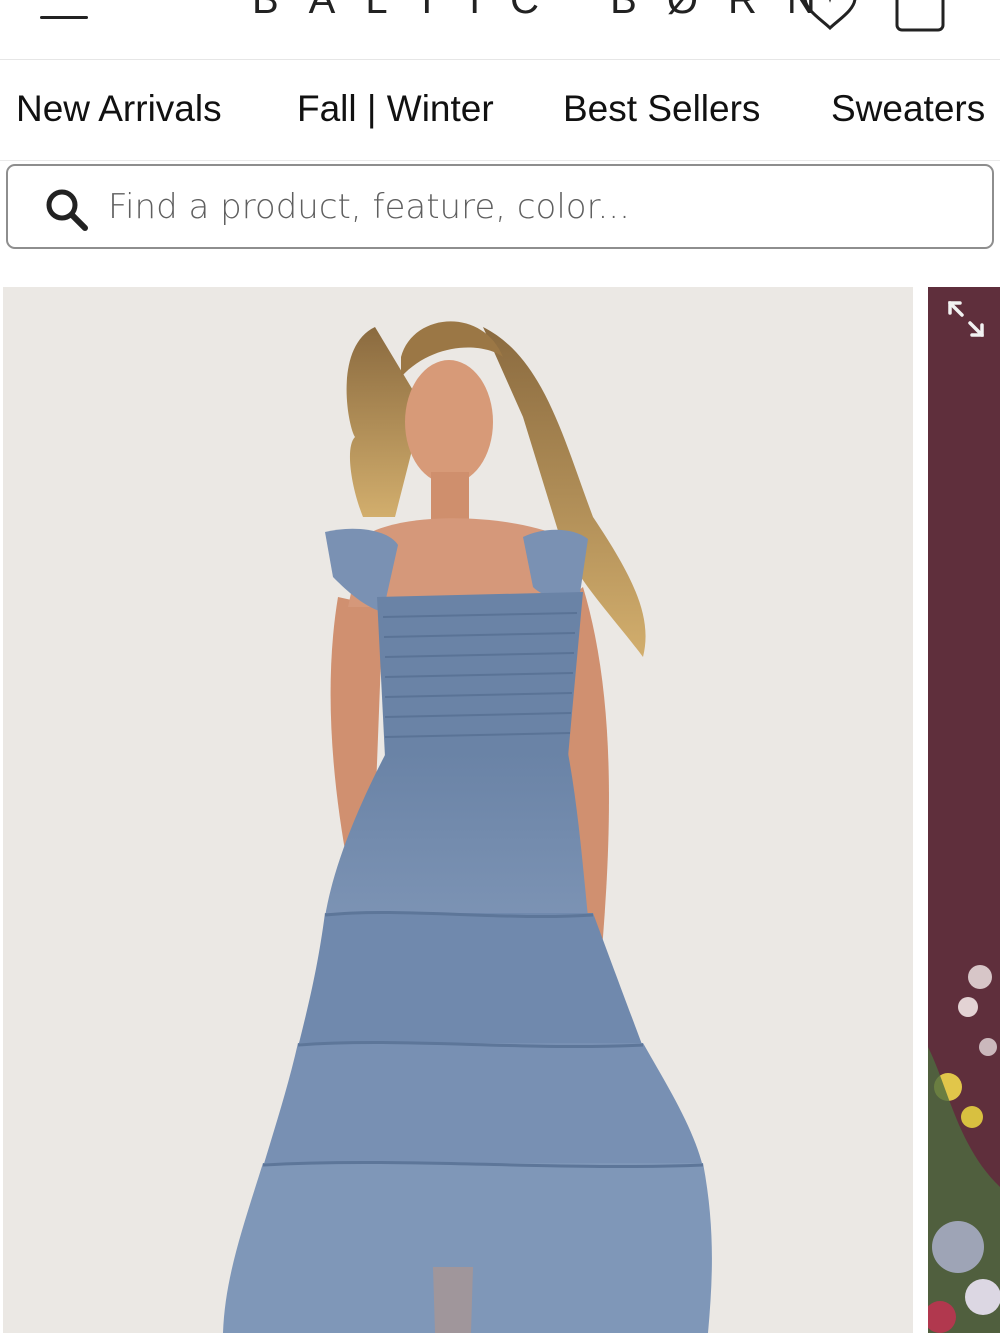 Image resolution: width=1000 pixels, height=1333 pixels. I want to click on nav-item-fall-winter: Fall | Winter, so click(395, 109).